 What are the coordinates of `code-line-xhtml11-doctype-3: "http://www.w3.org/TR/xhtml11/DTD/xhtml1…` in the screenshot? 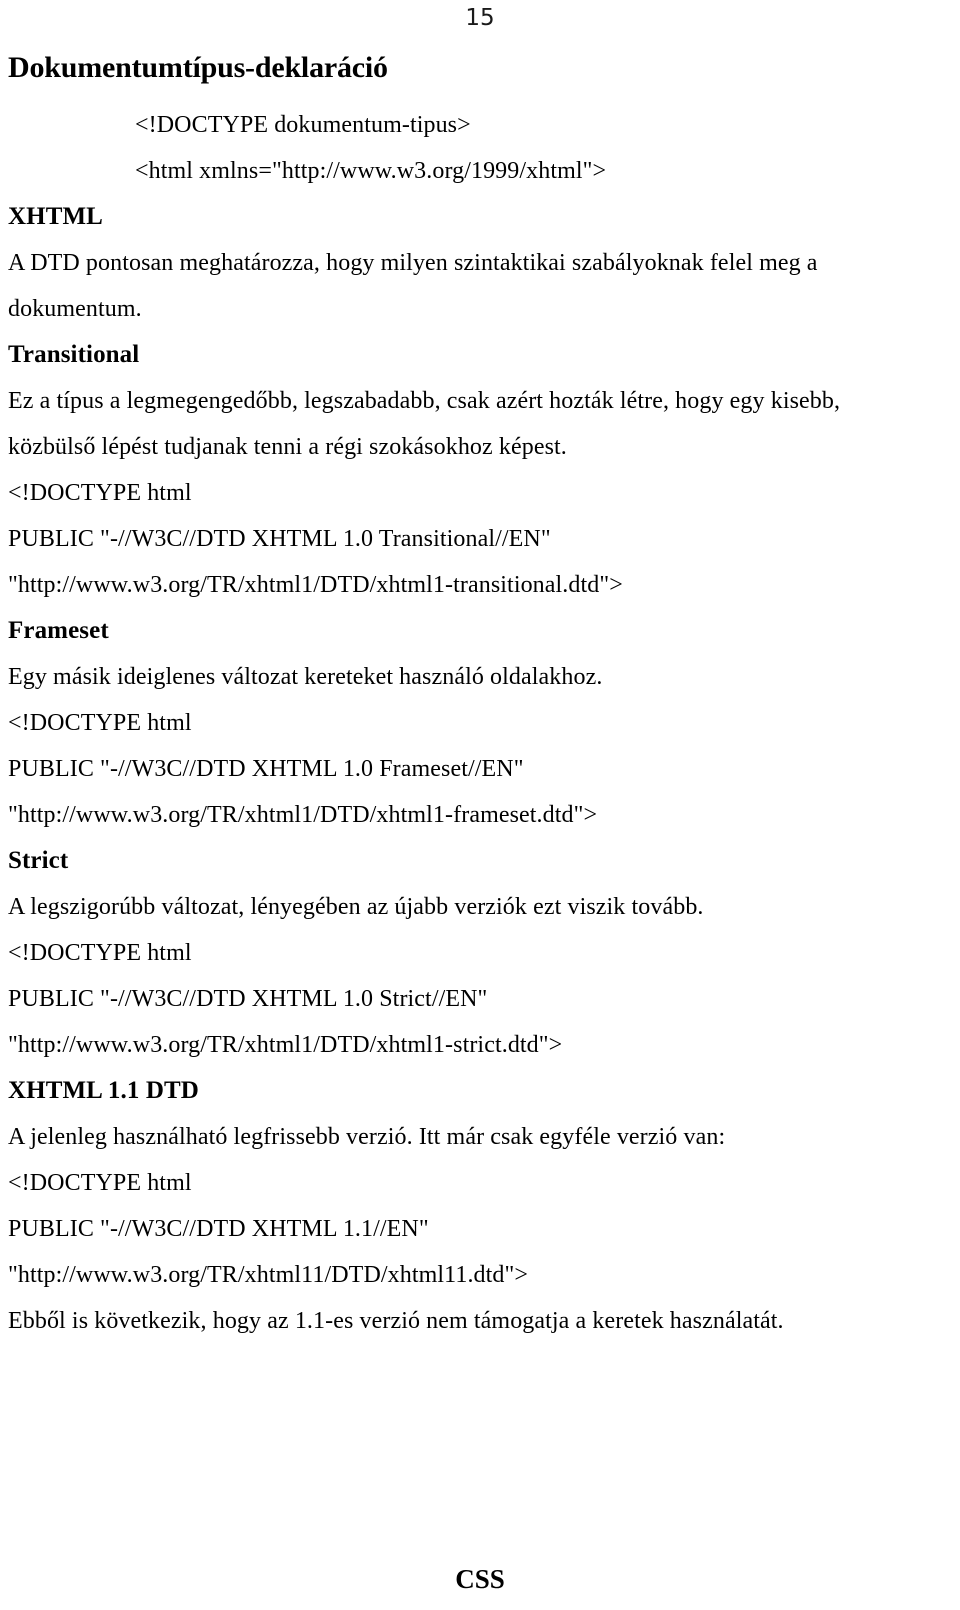 It's located at (268, 1275).